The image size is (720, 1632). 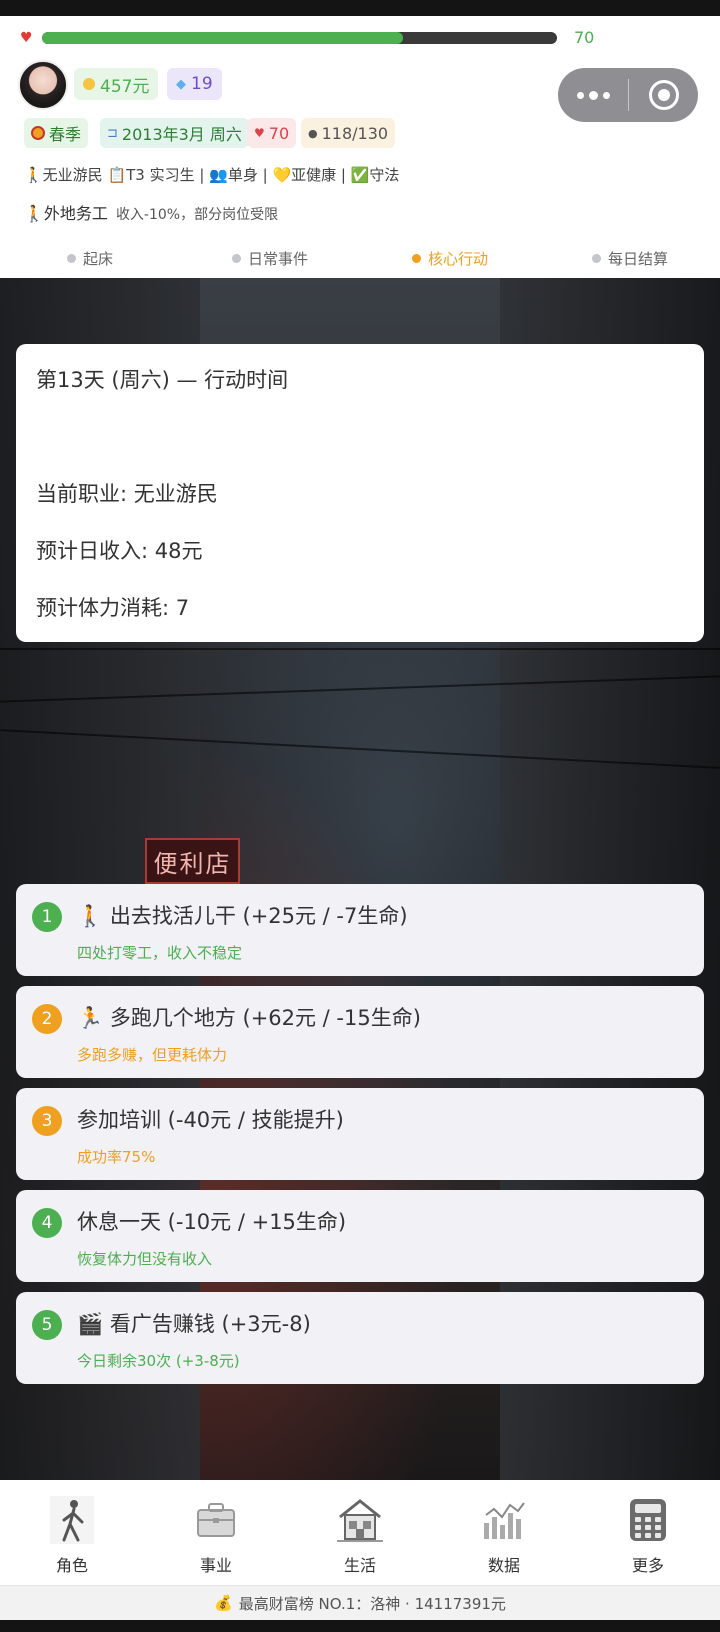 I want to click on nav-label: 更多, so click(x=647, y=1565).